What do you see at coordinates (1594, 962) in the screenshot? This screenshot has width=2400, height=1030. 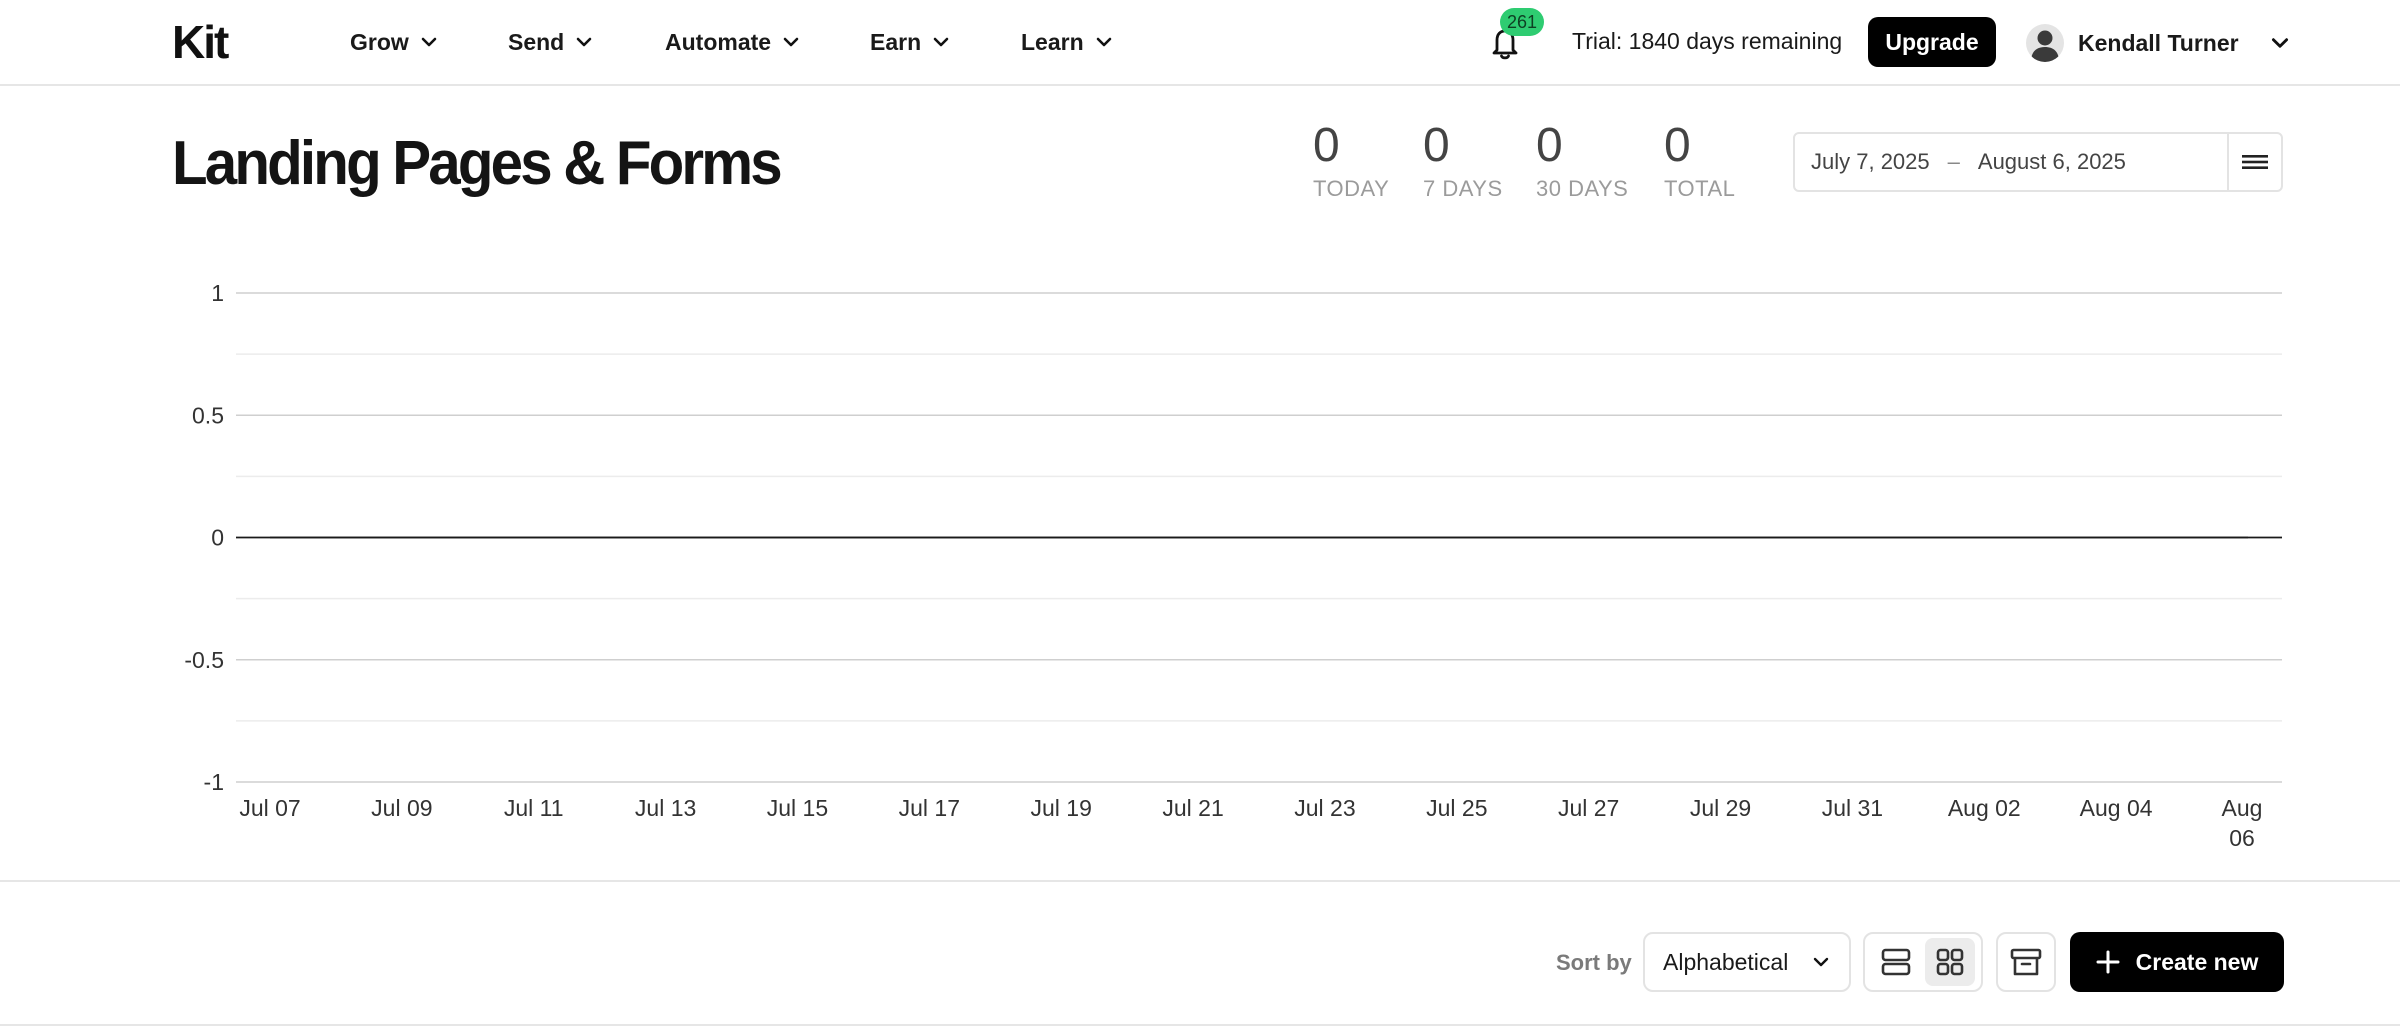 I see `sort-by-label: Sort by` at bounding box center [1594, 962].